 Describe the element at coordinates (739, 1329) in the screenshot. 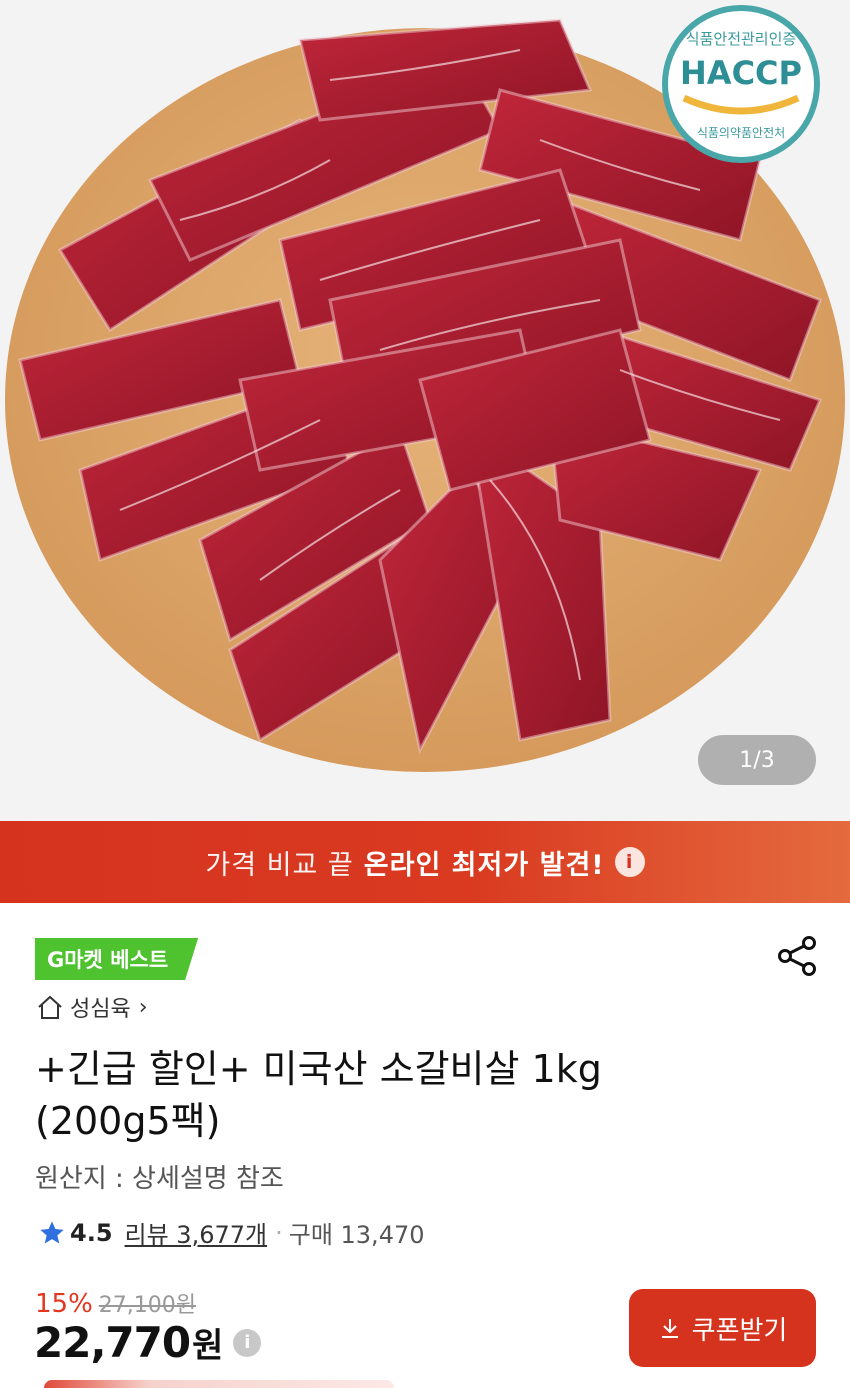

I see `coupon-label: 쿠폰받기` at that location.